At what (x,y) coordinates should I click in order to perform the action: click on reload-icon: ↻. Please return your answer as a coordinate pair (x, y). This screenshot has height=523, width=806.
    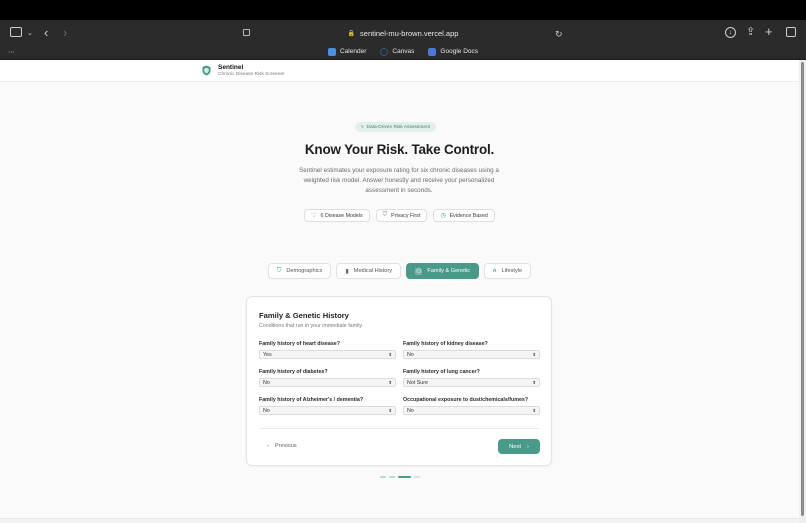
    Looking at the image, I should click on (559, 34).